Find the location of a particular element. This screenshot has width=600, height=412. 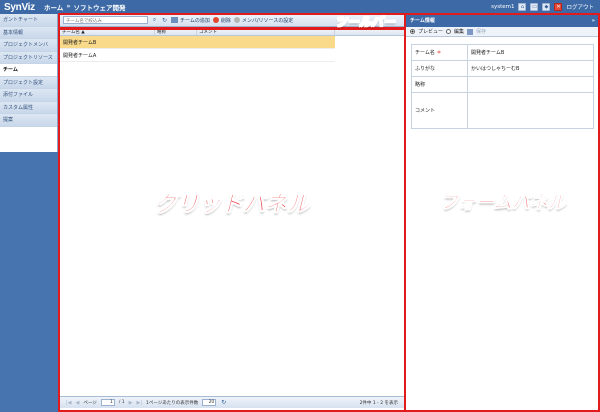

field-label-abbr: 略称 is located at coordinates (439, 84).